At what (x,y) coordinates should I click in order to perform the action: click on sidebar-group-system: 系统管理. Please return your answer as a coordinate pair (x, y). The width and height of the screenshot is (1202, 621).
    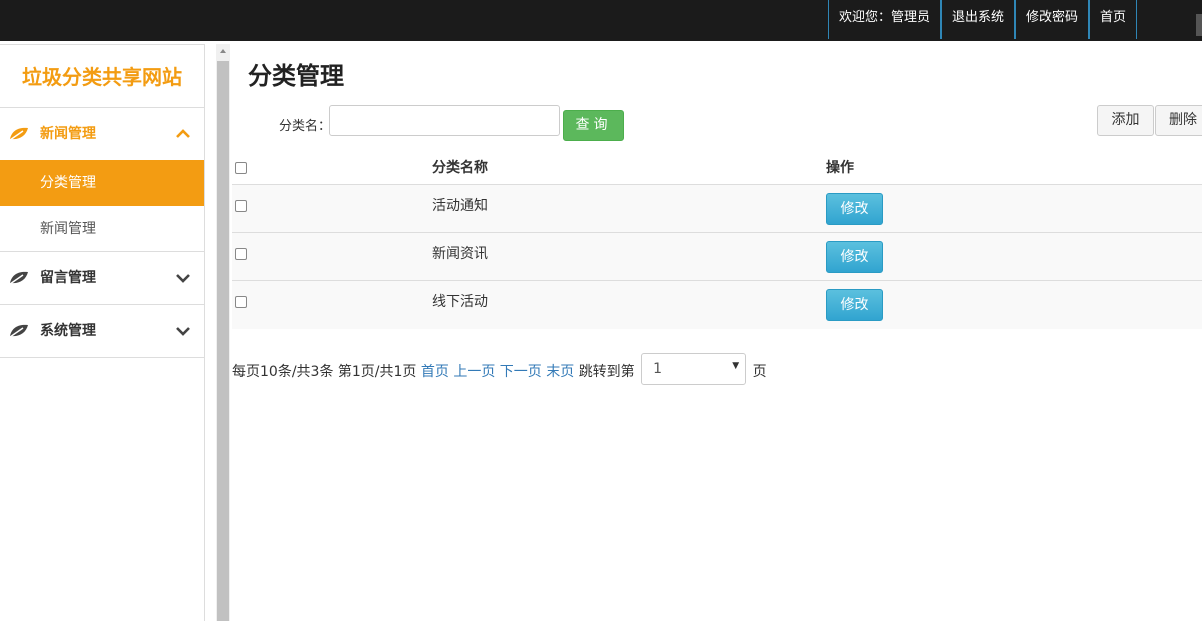
    Looking at the image, I should click on (102, 331).